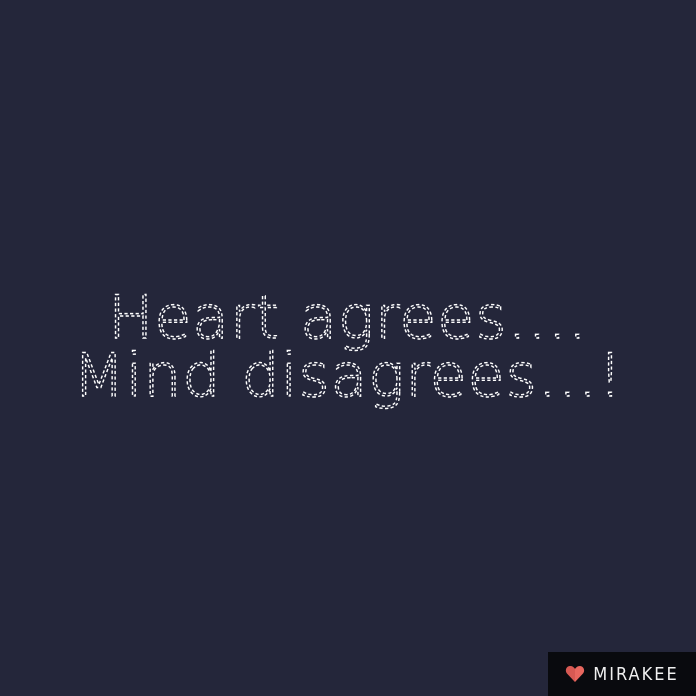  I want to click on quote-svg: Heart agrees.... Mind disagrees...!, so click(347, 346).